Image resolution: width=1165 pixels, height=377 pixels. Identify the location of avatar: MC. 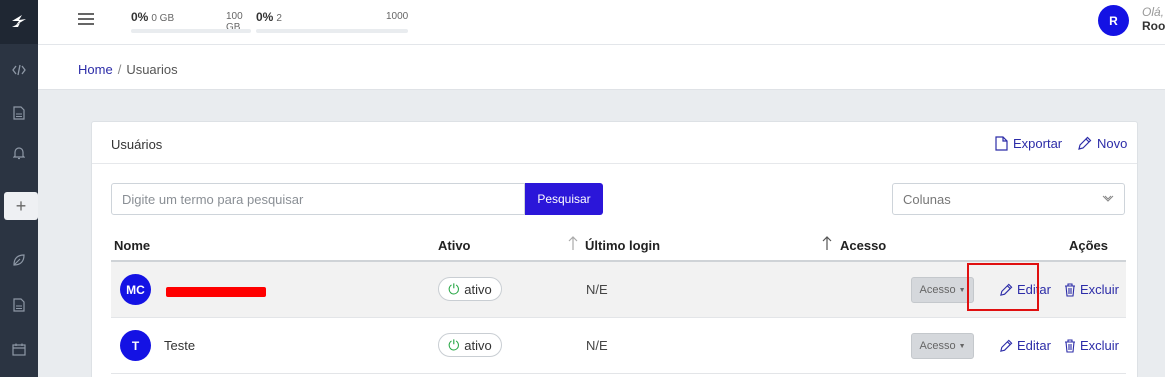
(135, 289).